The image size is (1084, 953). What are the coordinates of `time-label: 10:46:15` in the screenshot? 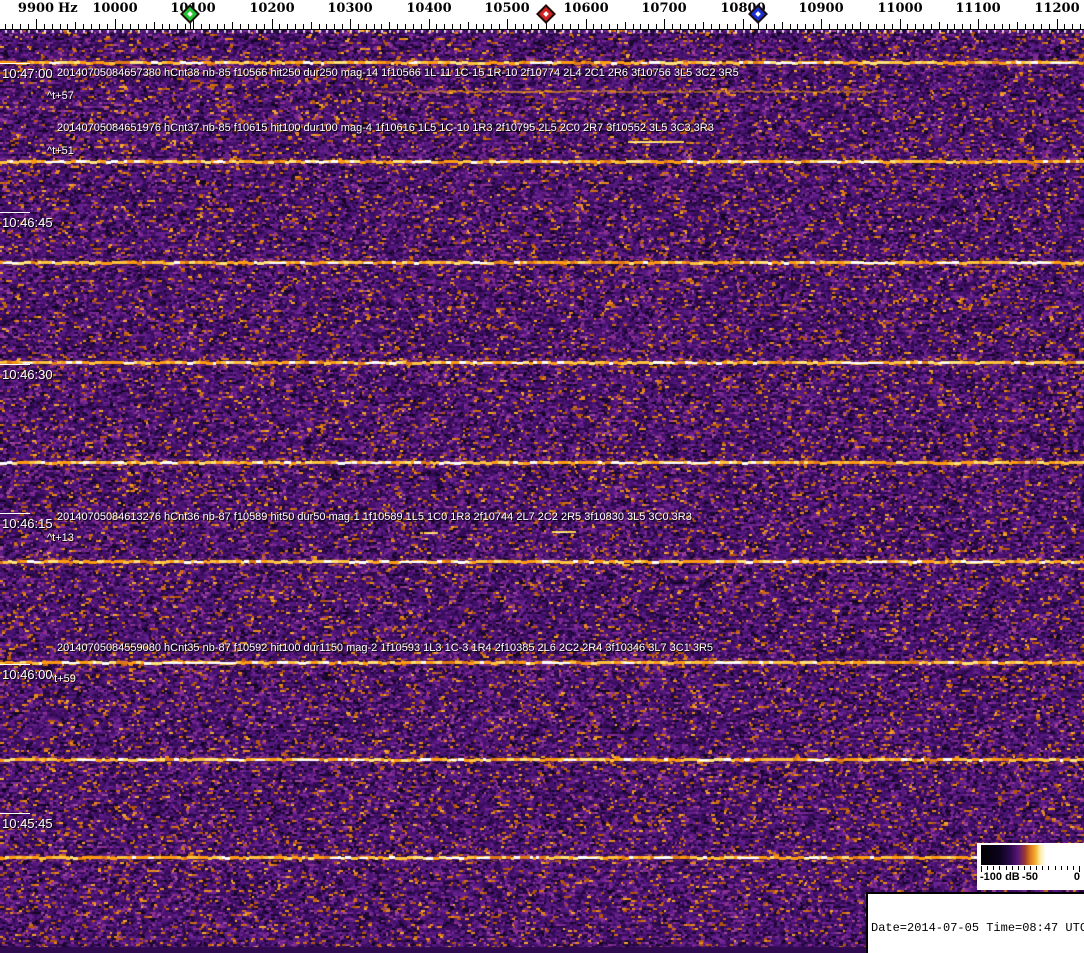 It's located at (27, 523).